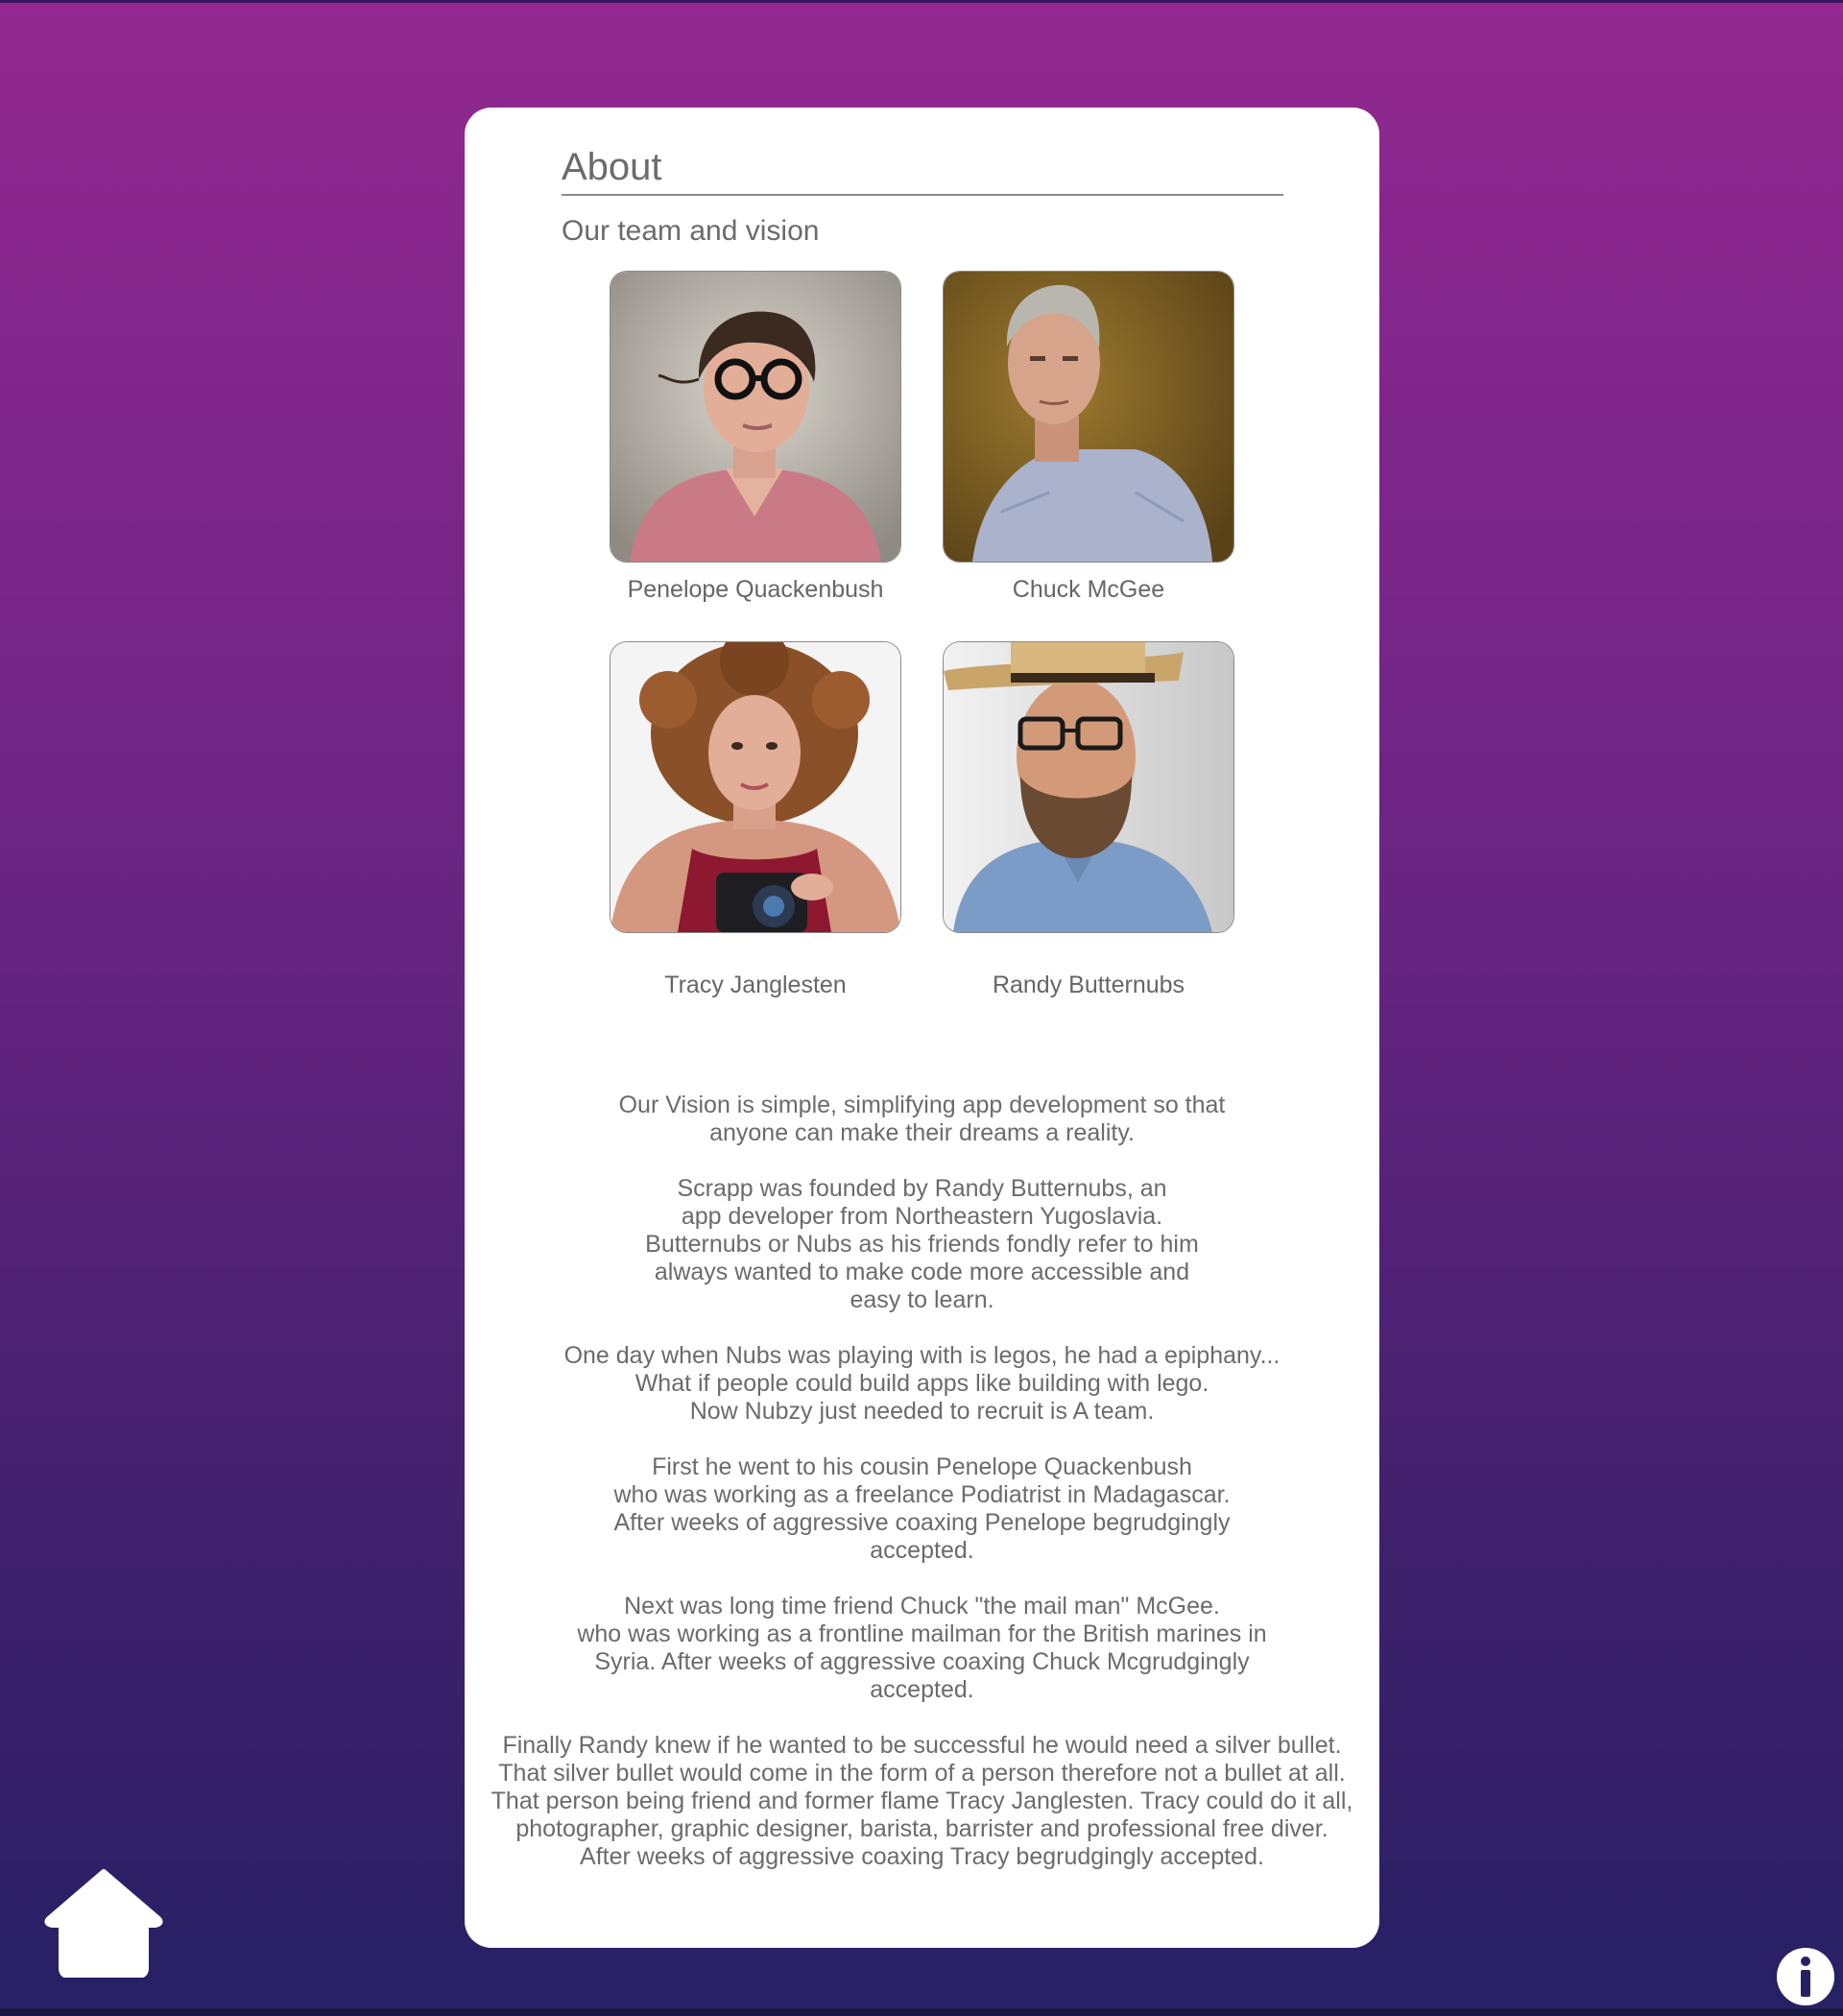 This screenshot has width=1843, height=2016. I want to click on team-member-randy: Randy Butternubs, so click(1088, 819).